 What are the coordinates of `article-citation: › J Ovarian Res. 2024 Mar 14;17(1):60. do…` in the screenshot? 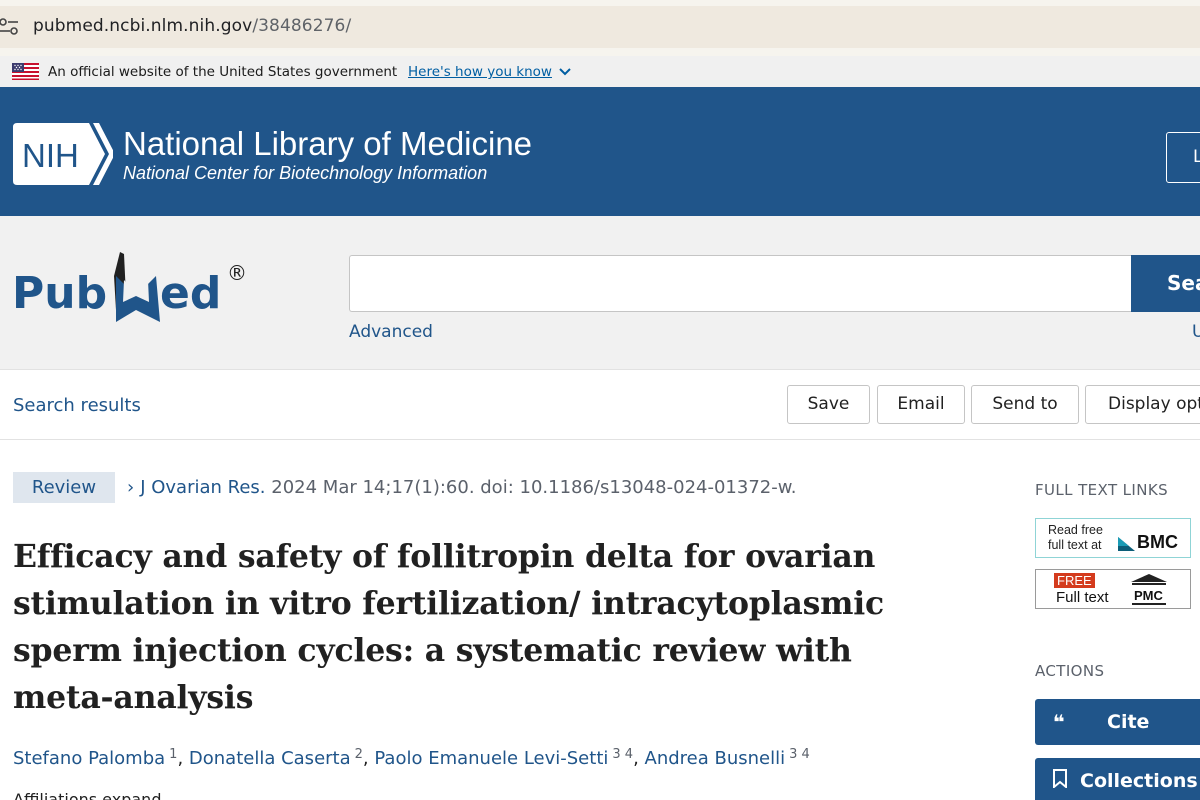 It's located at (462, 487).